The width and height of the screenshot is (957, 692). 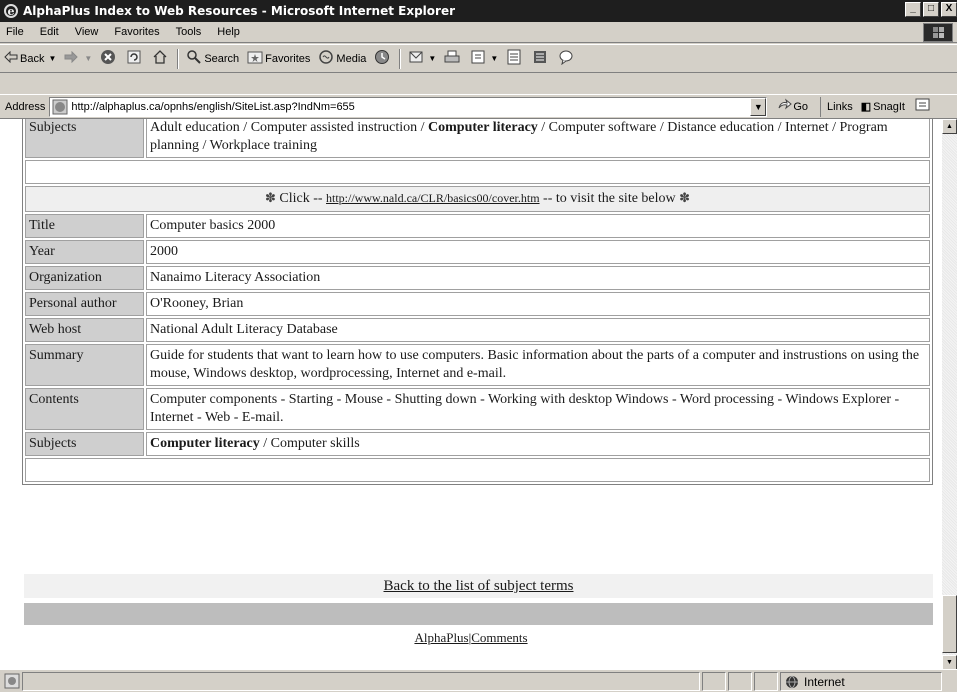 I want to click on table-row: Year 2000, so click(x=477, y=252).